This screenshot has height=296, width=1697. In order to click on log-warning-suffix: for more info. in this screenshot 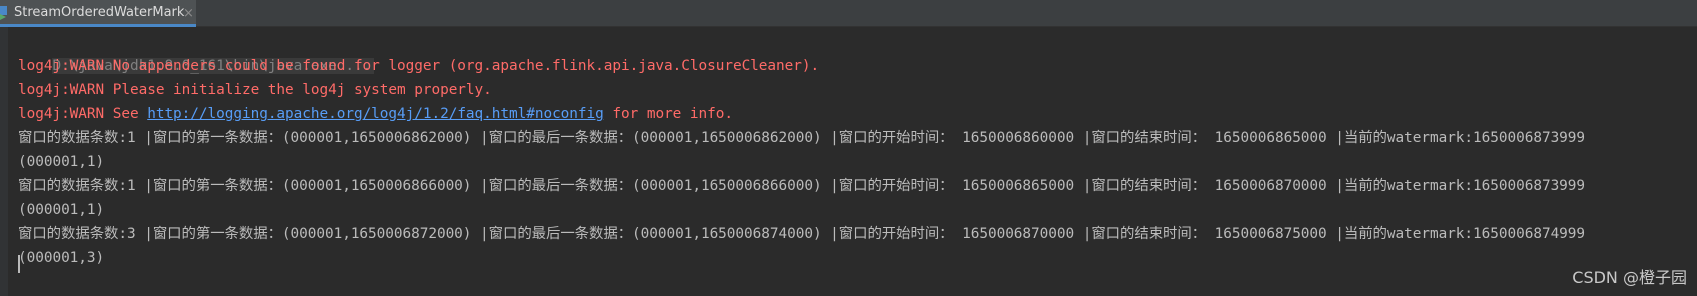, I will do `click(668, 114)`.